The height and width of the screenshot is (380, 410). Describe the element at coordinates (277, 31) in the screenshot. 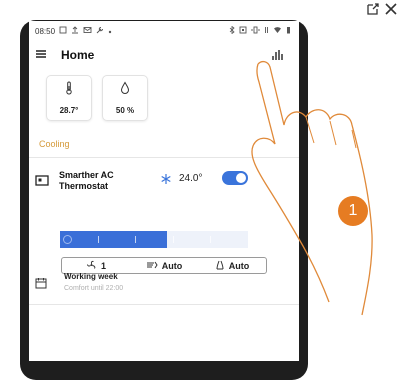

I see `wifi-icon` at that location.